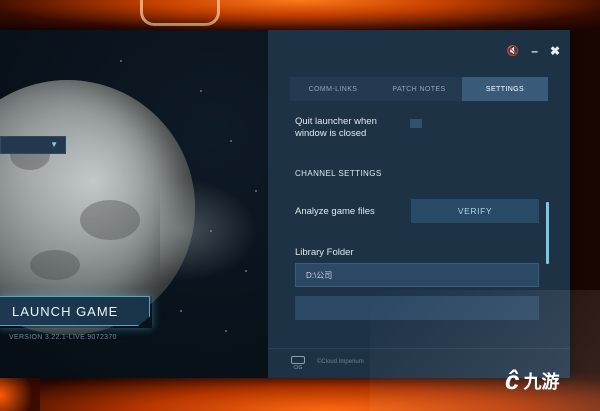  What do you see at coordinates (298, 360) in the screenshot?
I see `cig-badge-icon` at bounding box center [298, 360].